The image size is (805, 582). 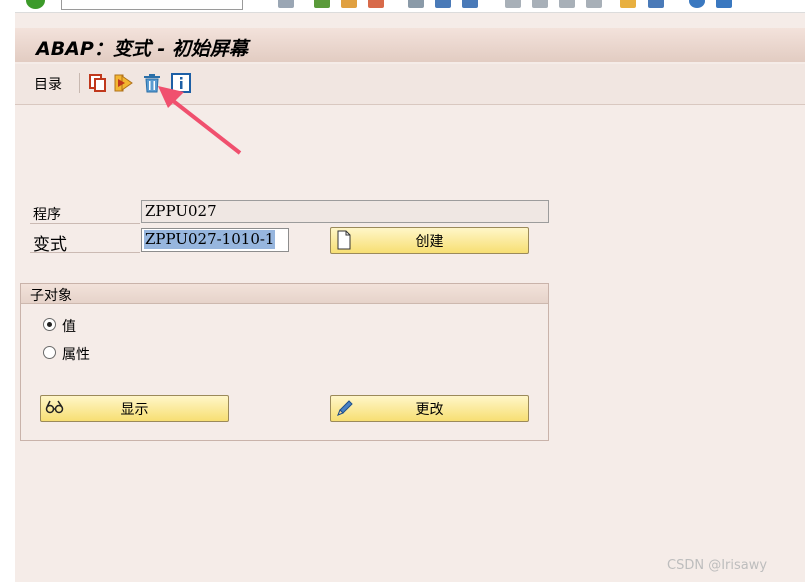 What do you see at coordinates (656, 4) in the screenshot?
I see `shortcut-icon` at bounding box center [656, 4].